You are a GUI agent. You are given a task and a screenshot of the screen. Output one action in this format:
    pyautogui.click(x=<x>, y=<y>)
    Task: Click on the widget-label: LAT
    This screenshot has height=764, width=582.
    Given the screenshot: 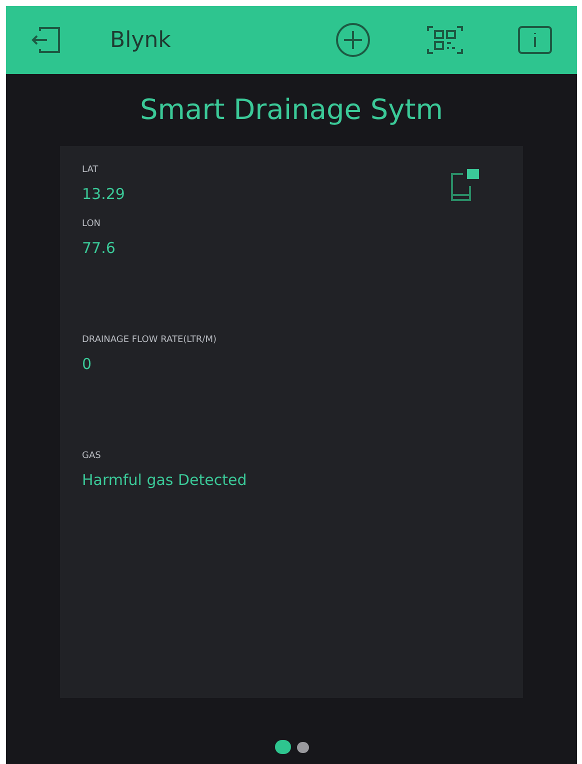 What is the action you would take?
    pyautogui.click(x=90, y=170)
    